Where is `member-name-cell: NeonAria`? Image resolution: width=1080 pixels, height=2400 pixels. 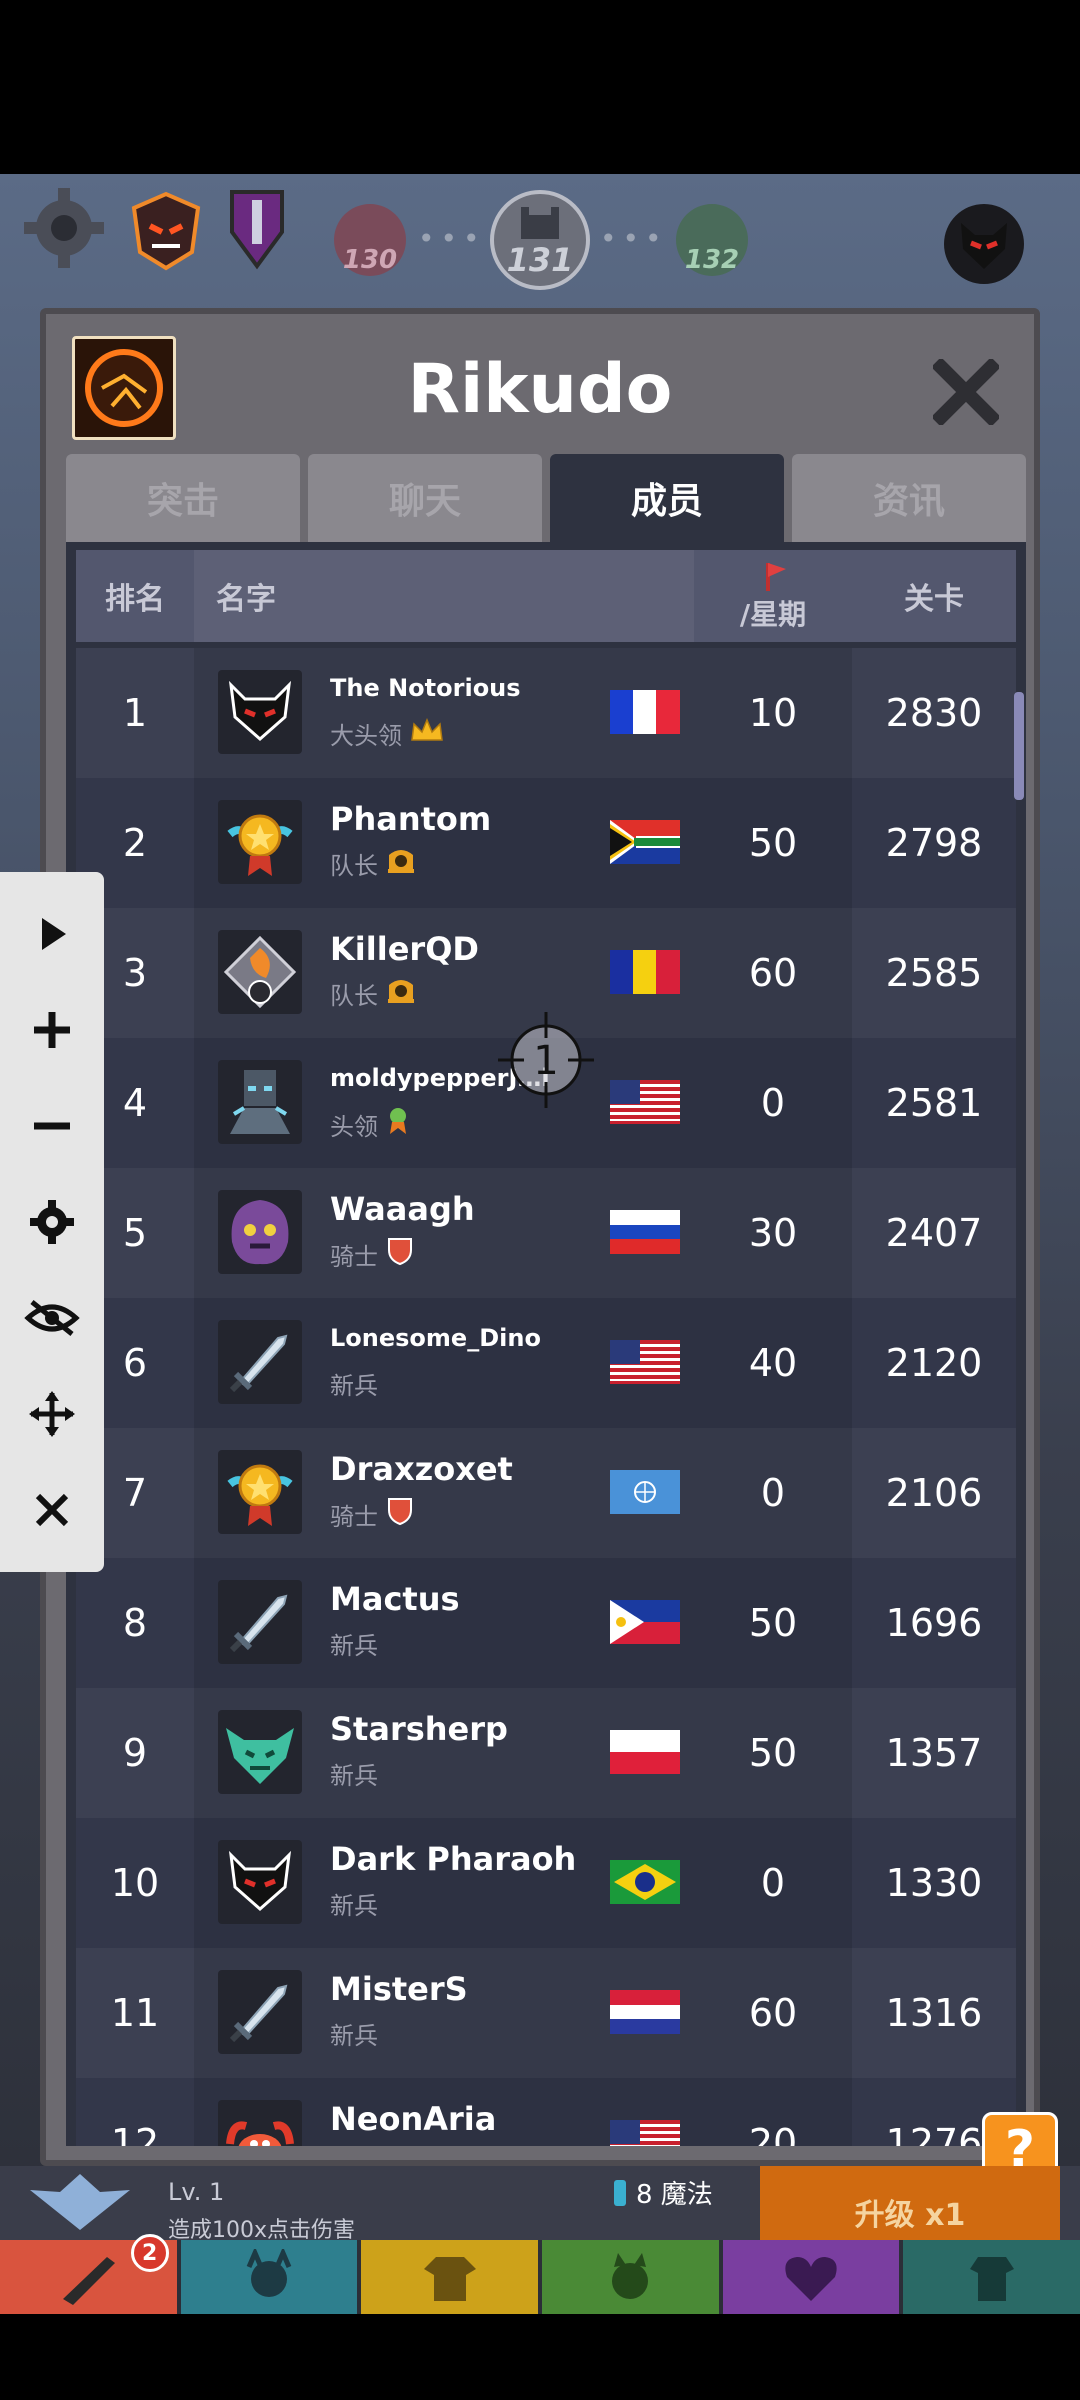
member-name-cell: NeonAria is located at coordinates (444, 2112).